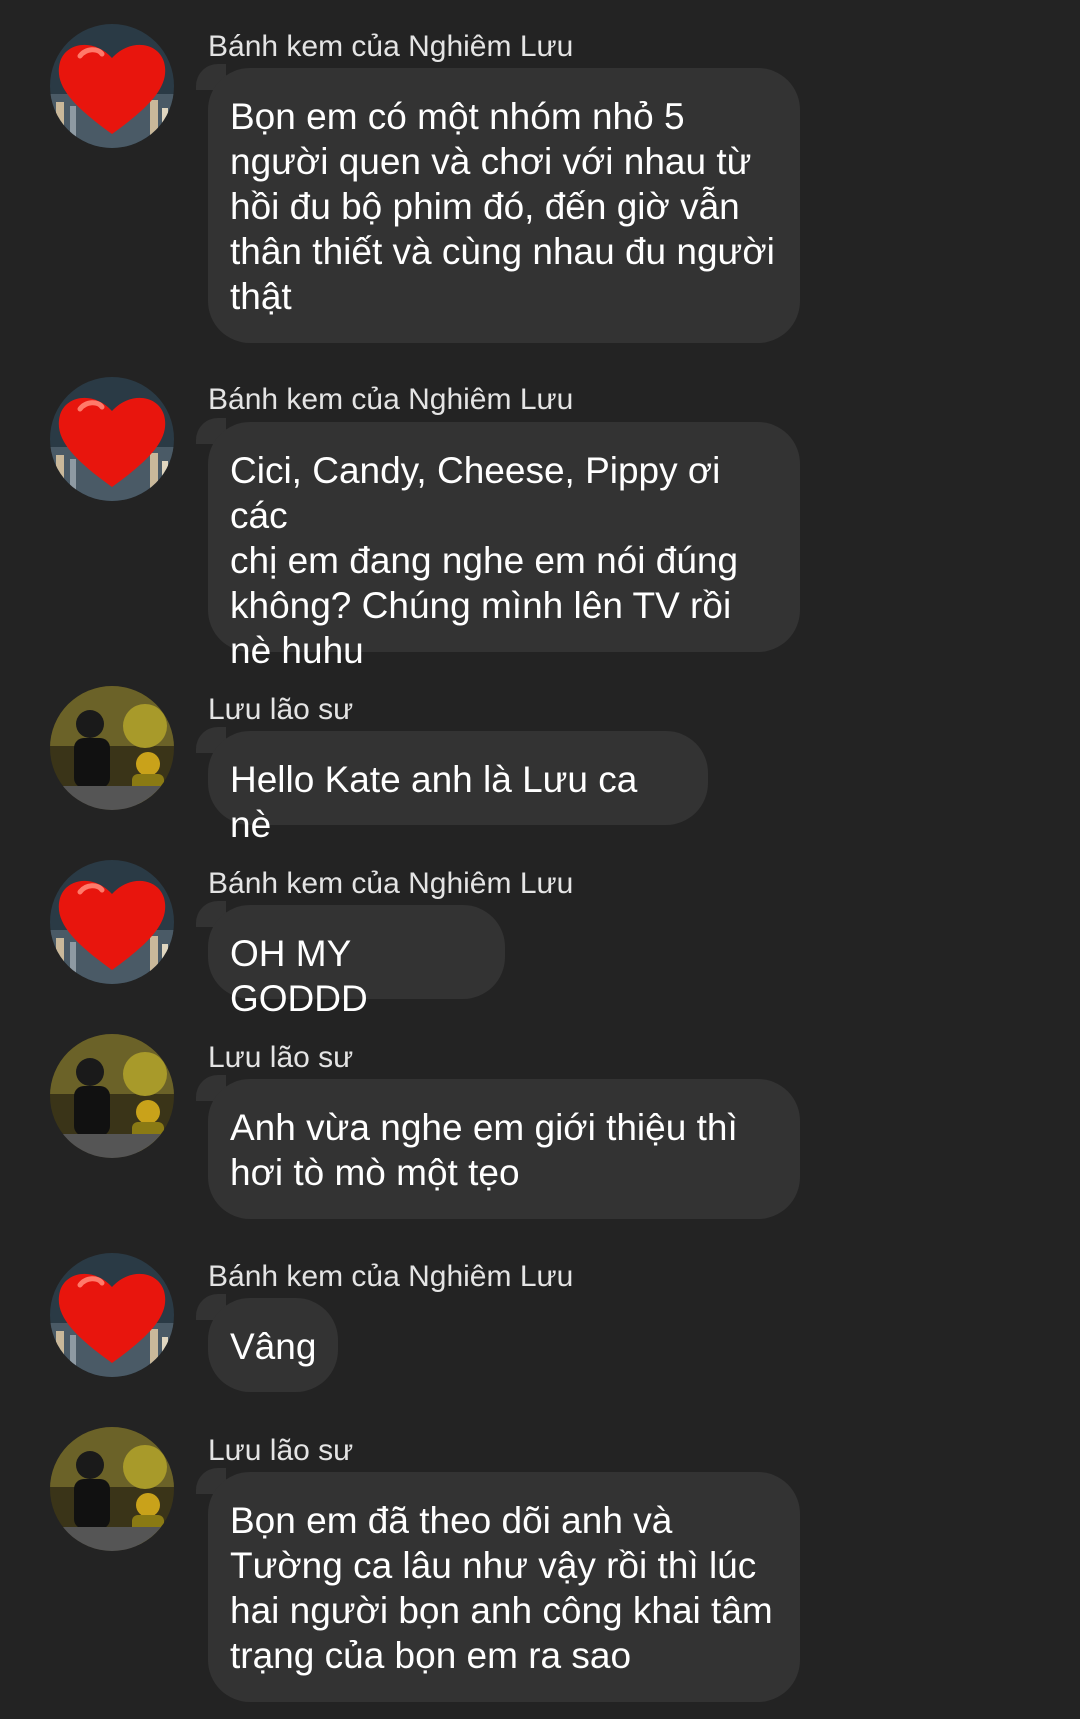  I want to click on message-bubble: OH MY GODDD, so click(356, 962).